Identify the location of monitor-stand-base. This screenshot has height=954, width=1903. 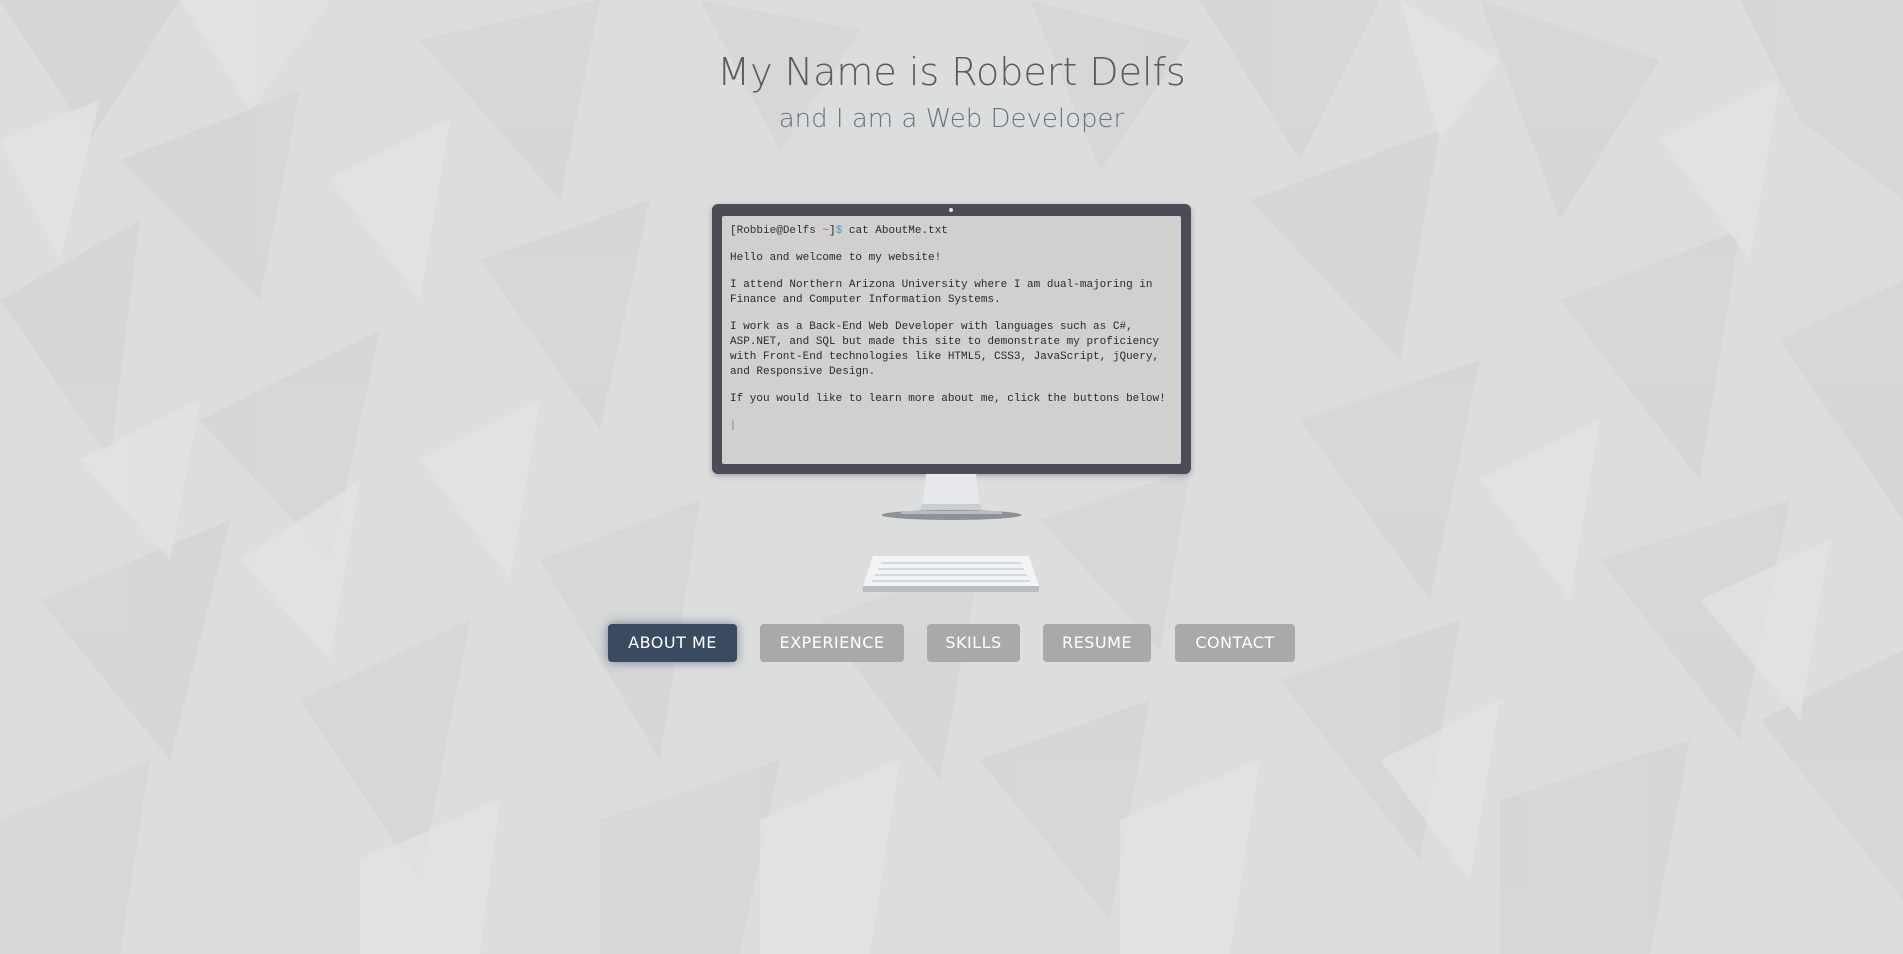
(951, 515).